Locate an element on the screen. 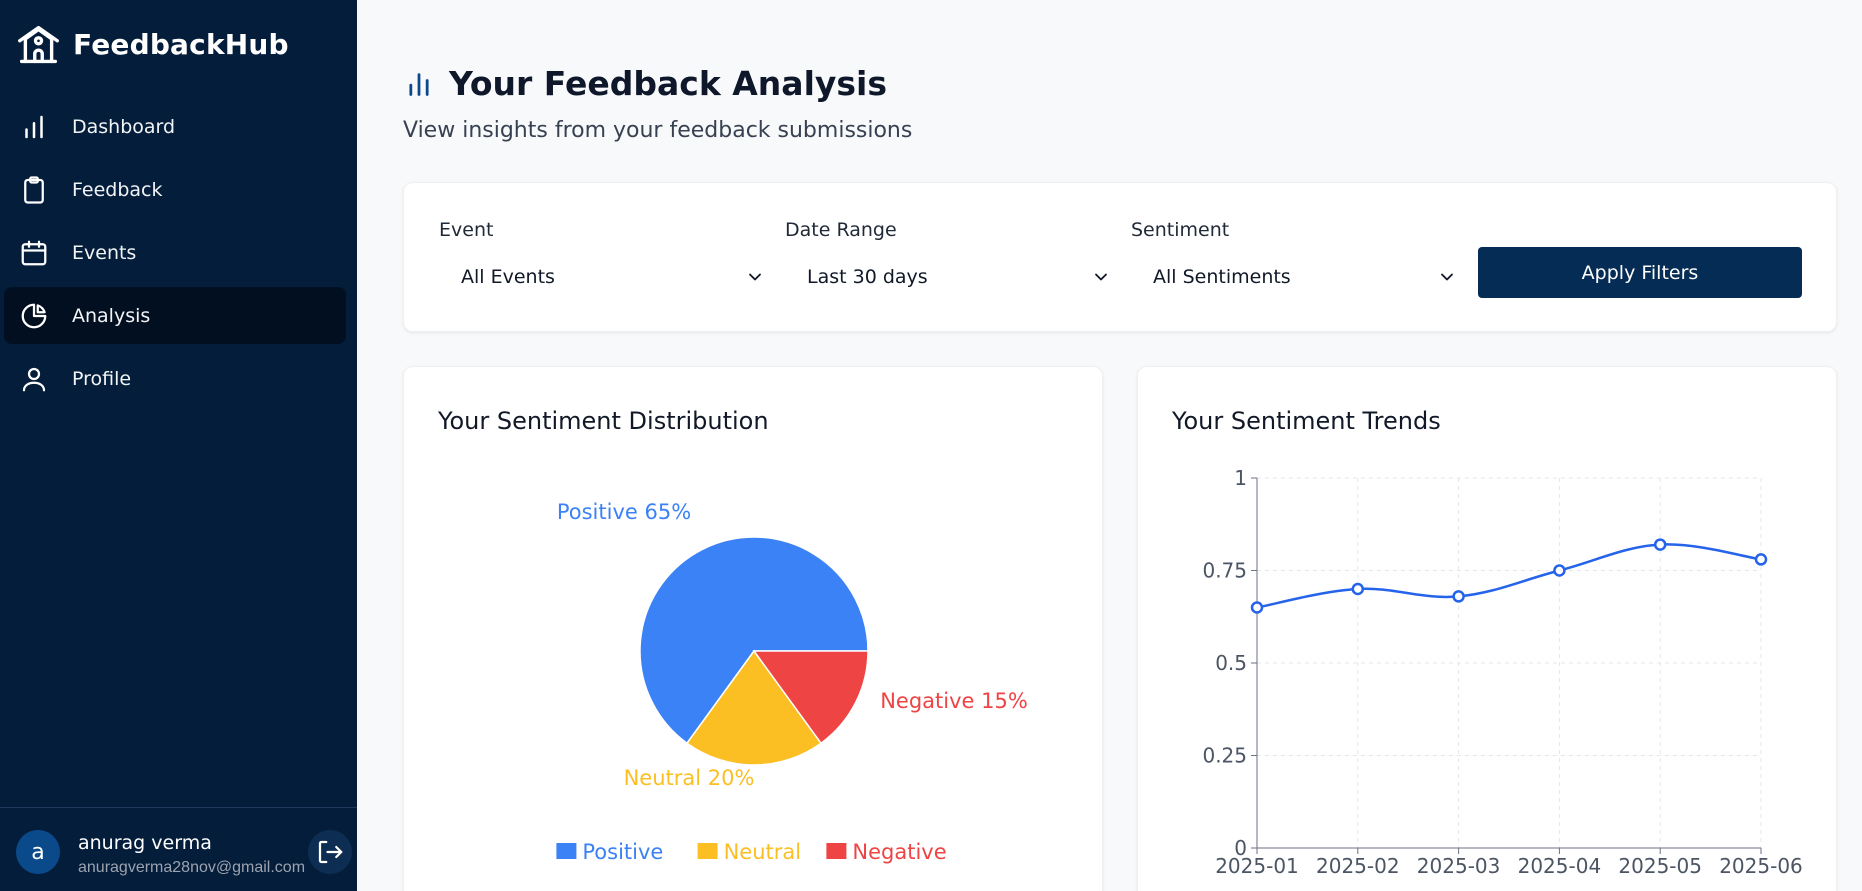  logout-button is located at coordinates (330, 852).